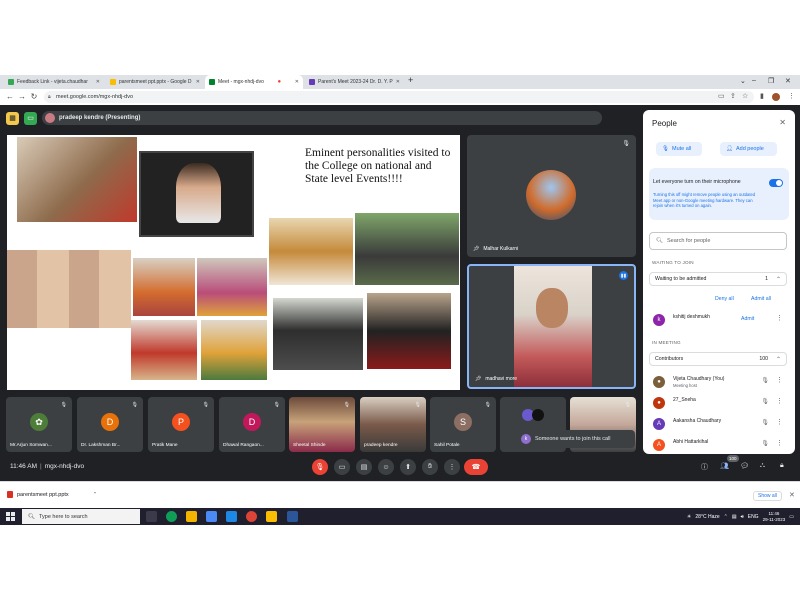 The height and width of the screenshot is (600, 800). I want to click on reload-icon: ↻, so click(34, 96).